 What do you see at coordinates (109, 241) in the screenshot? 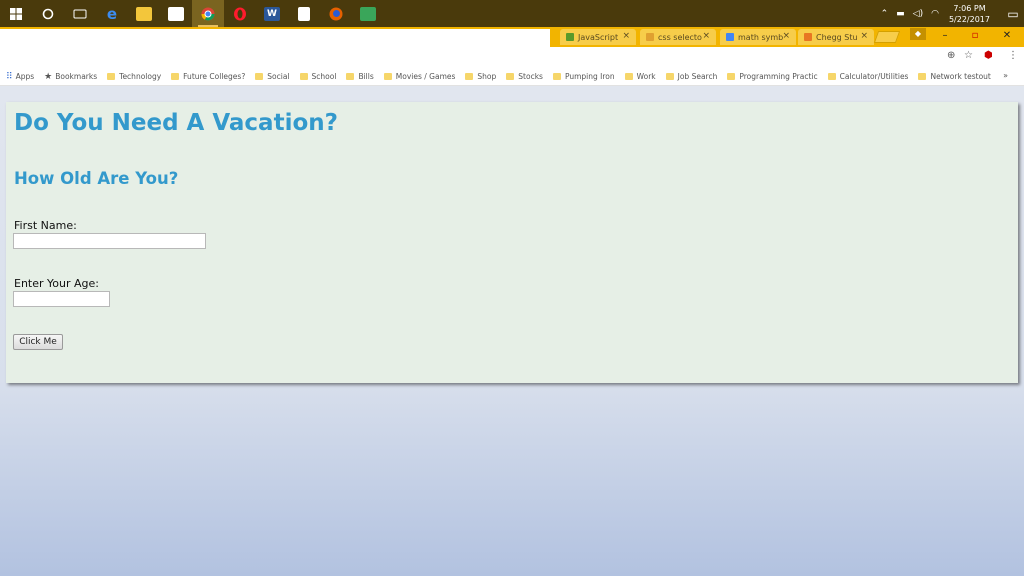
I see `first-name-field` at bounding box center [109, 241].